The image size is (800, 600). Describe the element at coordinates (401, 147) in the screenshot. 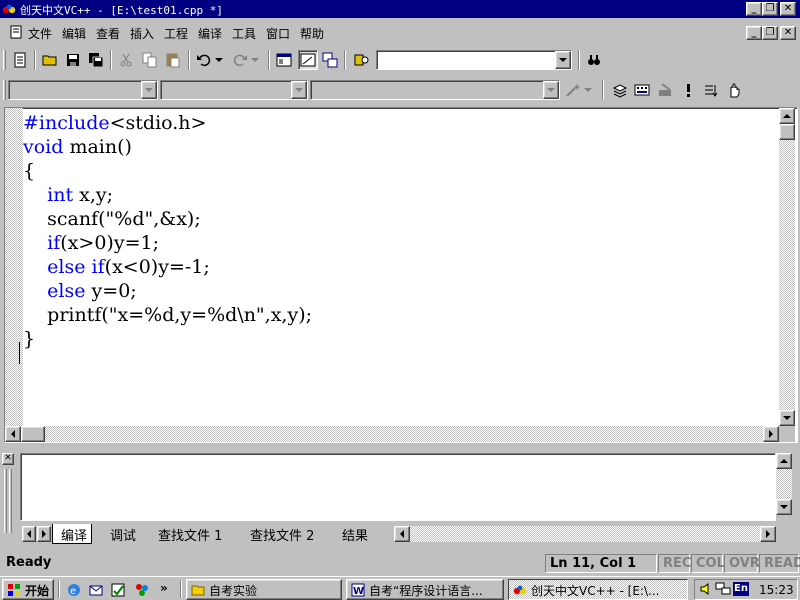

I see `code-line: void main()` at that location.